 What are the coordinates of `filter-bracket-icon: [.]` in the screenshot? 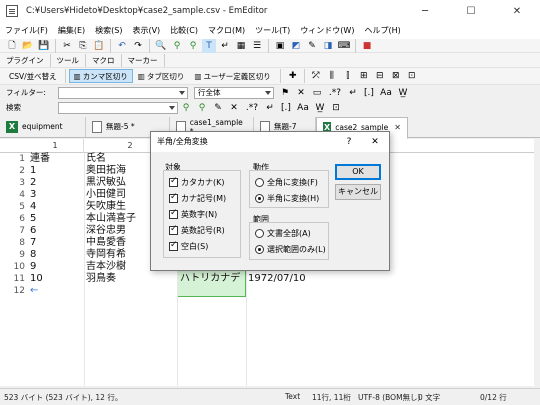 It's located at (369, 93).